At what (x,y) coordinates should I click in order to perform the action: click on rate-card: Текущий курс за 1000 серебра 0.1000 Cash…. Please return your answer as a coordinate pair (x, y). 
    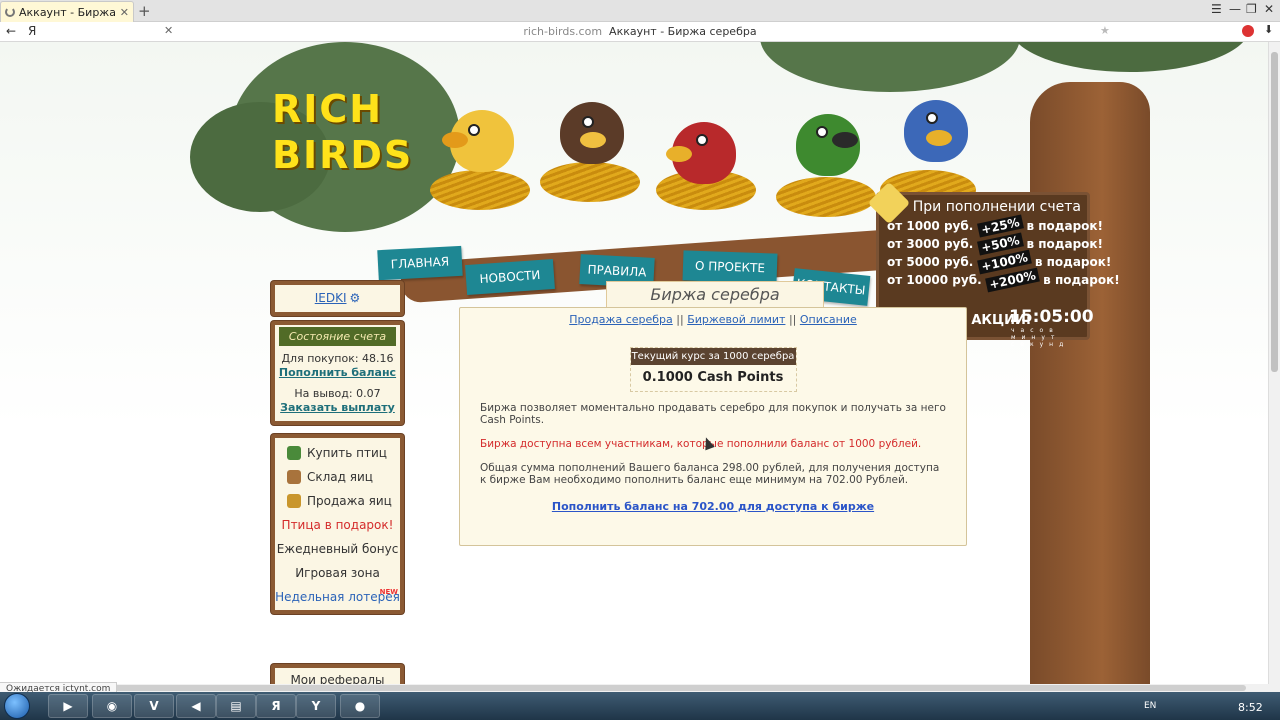
    Looking at the image, I should click on (713, 369).